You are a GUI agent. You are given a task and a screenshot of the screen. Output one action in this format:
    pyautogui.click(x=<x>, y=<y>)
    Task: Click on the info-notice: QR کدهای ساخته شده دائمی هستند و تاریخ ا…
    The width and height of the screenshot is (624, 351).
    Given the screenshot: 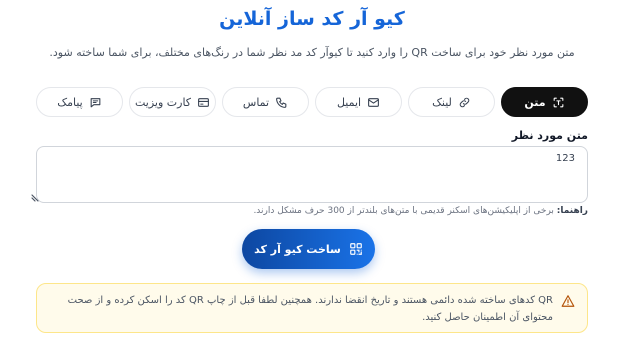 What is the action you would take?
    pyautogui.click(x=312, y=308)
    